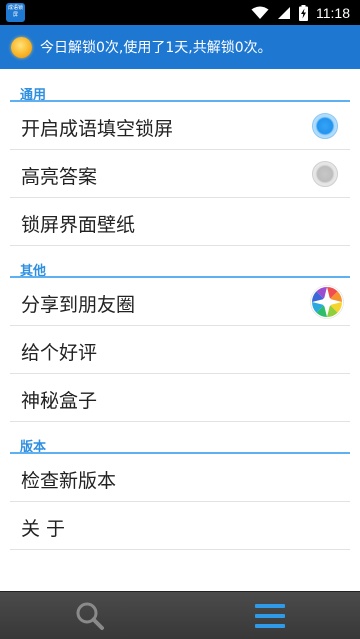  What do you see at coordinates (180, 266) in the screenshot?
I see `section-other: 其他` at bounding box center [180, 266].